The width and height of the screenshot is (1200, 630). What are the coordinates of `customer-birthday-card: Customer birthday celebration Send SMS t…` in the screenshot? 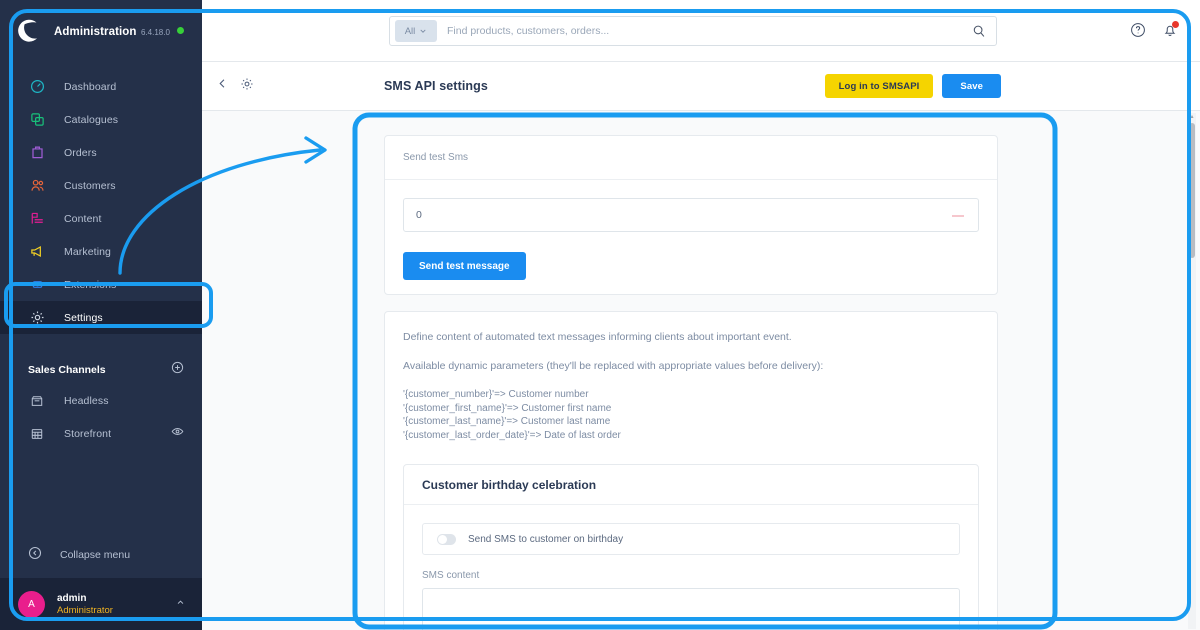 It's located at (691, 547).